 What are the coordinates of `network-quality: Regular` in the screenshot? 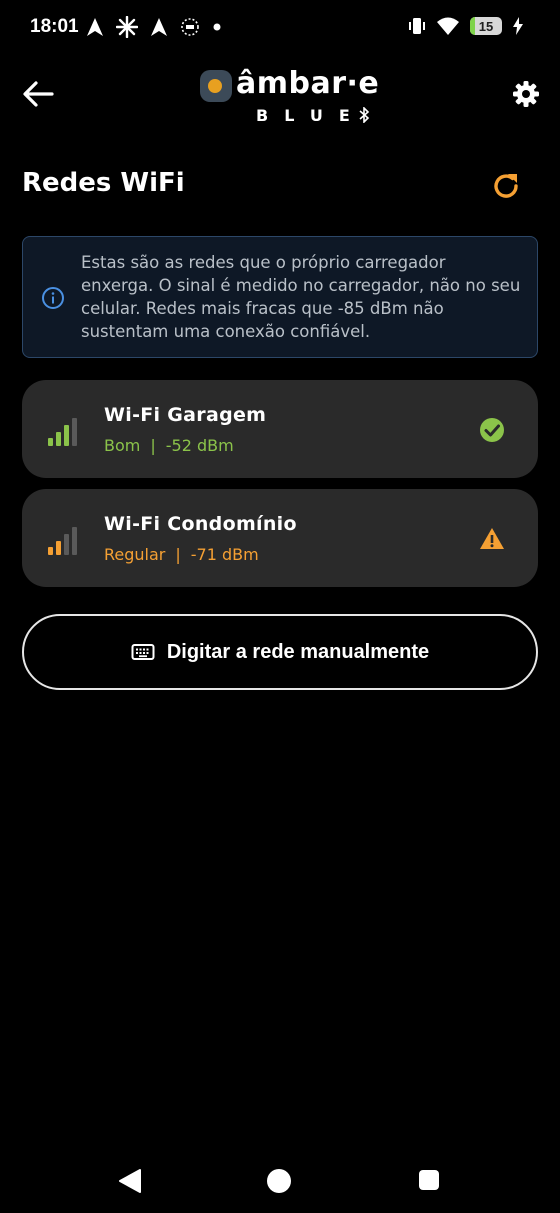 It's located at (135, 554).